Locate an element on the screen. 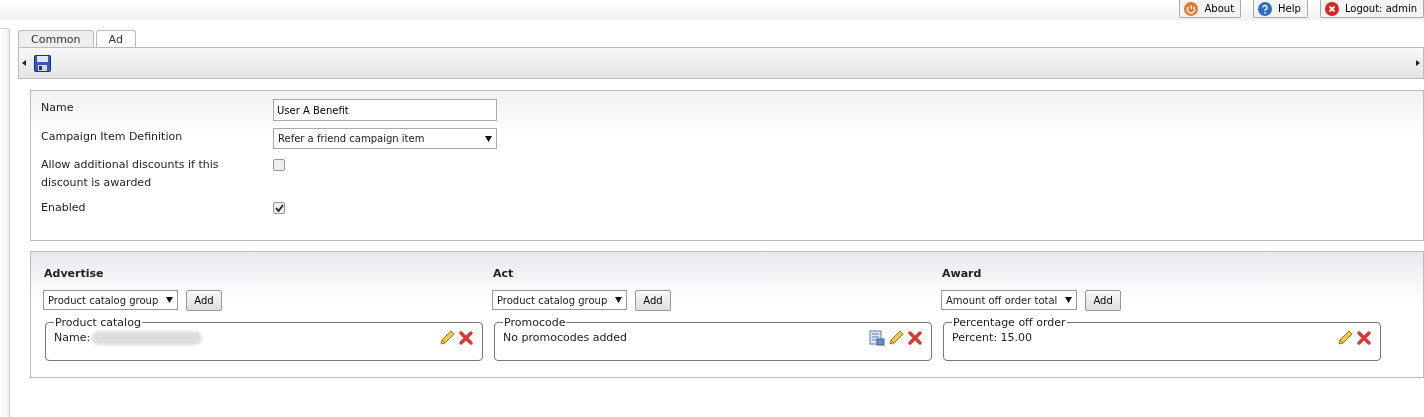  section-title: Award is located at coordinates (962, 274).